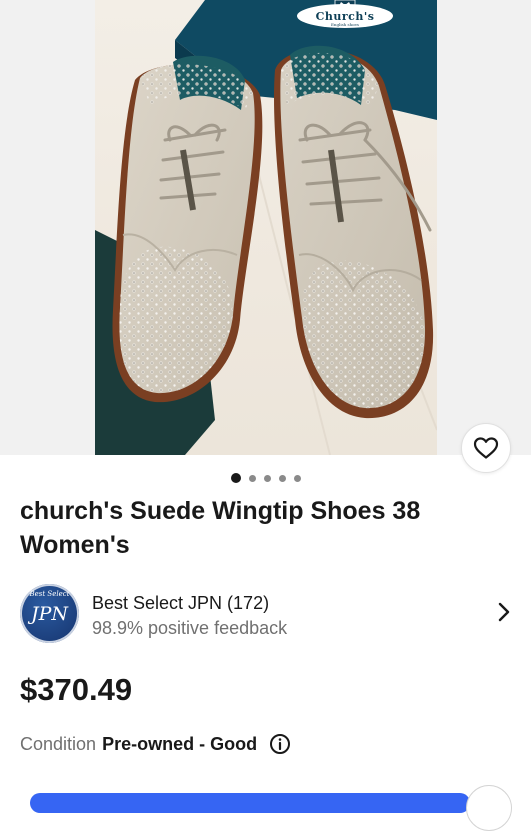 The image size is (531, 831). I want to click on left-shoe, so click(187, 229).